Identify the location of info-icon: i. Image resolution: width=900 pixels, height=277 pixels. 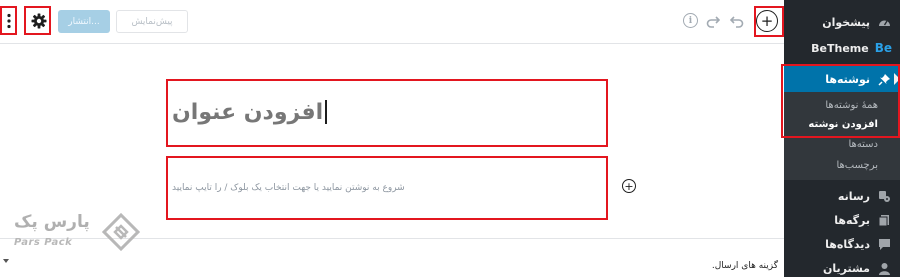
(690, 20).